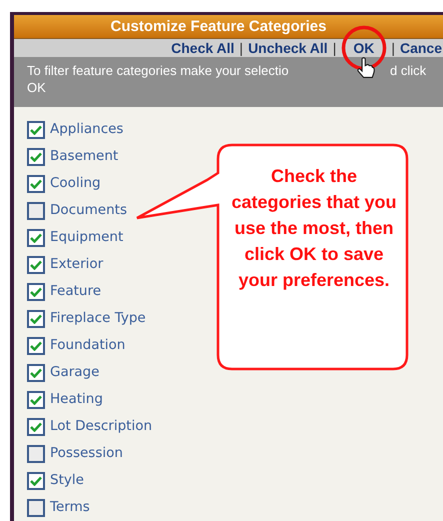 The image size is (443, 521). I want to click on category-label: Exterior, so click(77, 264).